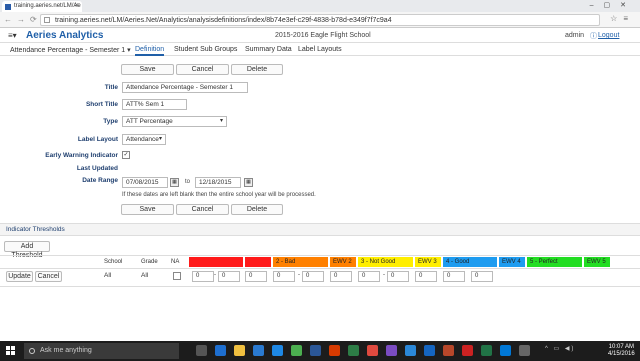  What do you see at coordinates (32, 351) in the screenshot?
I see `search-icon` at bounding box center [32, 351].